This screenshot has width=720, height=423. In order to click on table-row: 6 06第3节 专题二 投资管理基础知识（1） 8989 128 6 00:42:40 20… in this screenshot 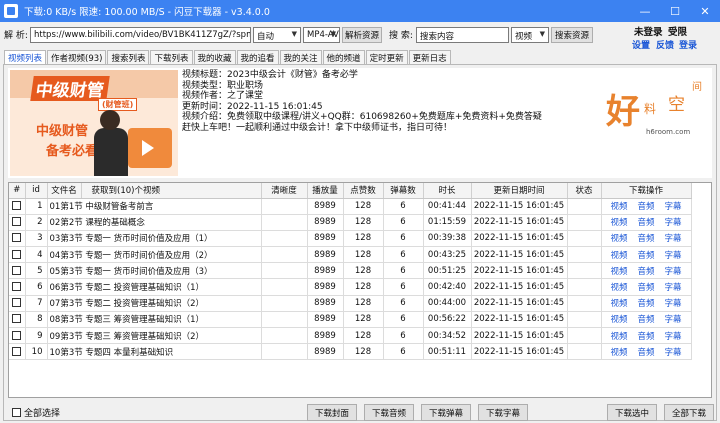, I will do `click(350, 287)`.